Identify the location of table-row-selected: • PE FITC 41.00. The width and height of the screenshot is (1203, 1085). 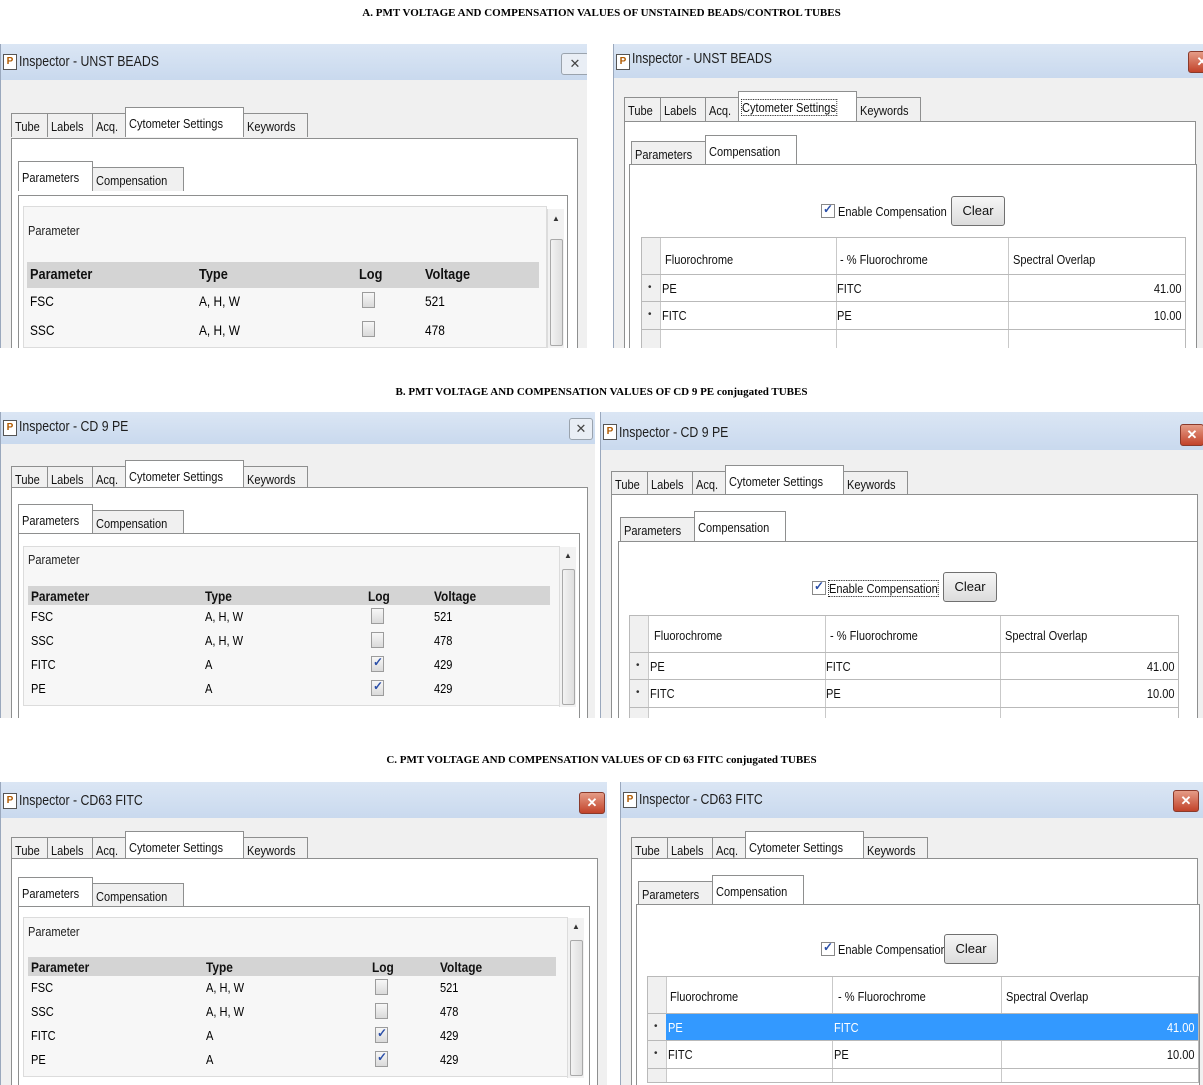
(923, 1027).